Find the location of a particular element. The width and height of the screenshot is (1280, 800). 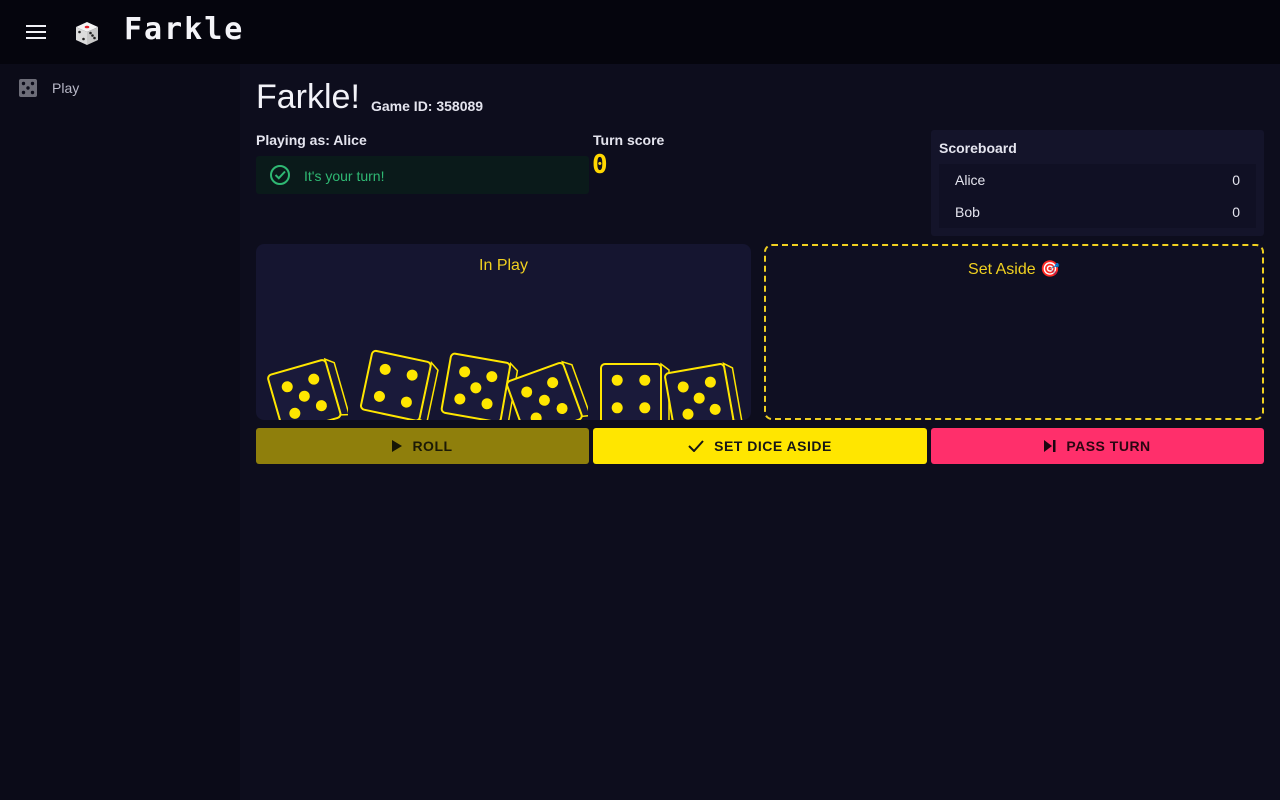

player-name: Bob is located at coordinates (967, 212).